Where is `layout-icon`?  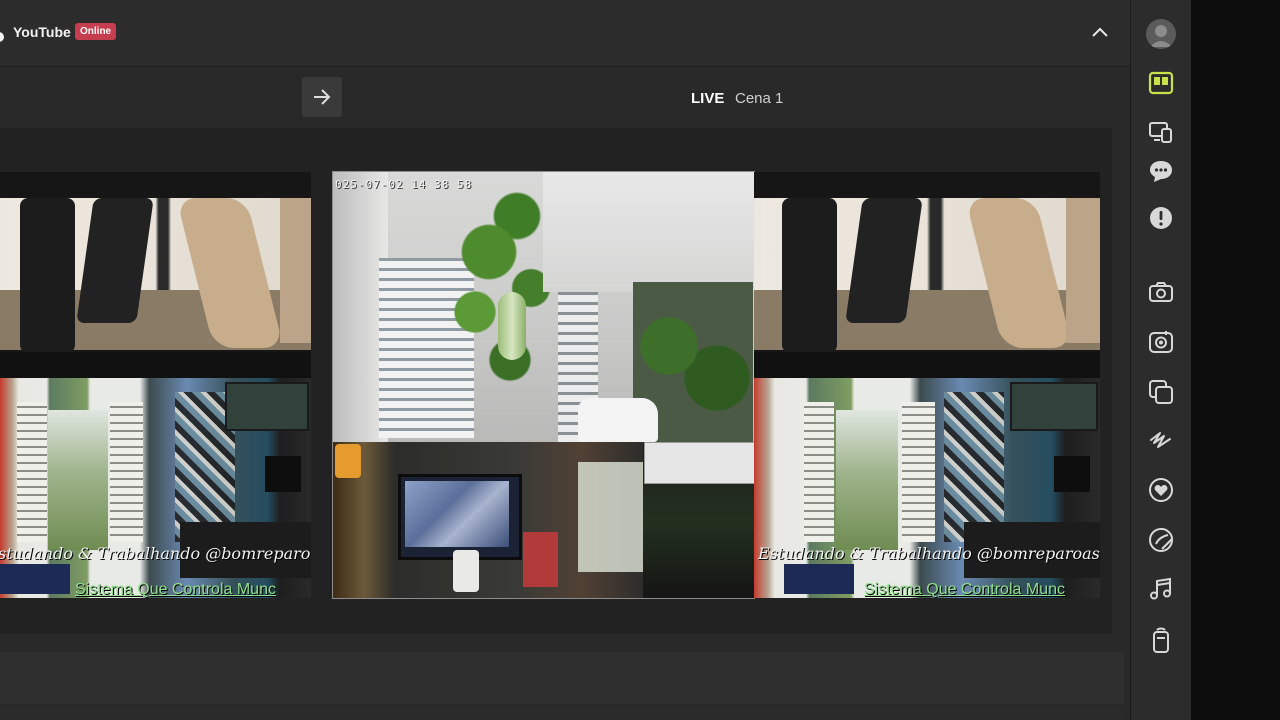
layout-icon is located at coordinates (1161, 83).